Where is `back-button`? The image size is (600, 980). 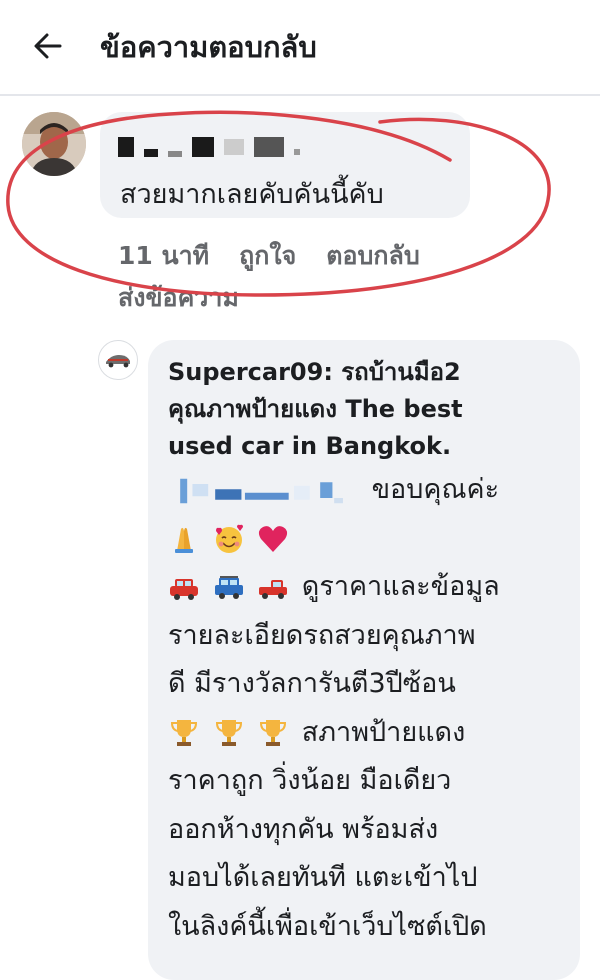 back-button is located at coordinates (48, 46).